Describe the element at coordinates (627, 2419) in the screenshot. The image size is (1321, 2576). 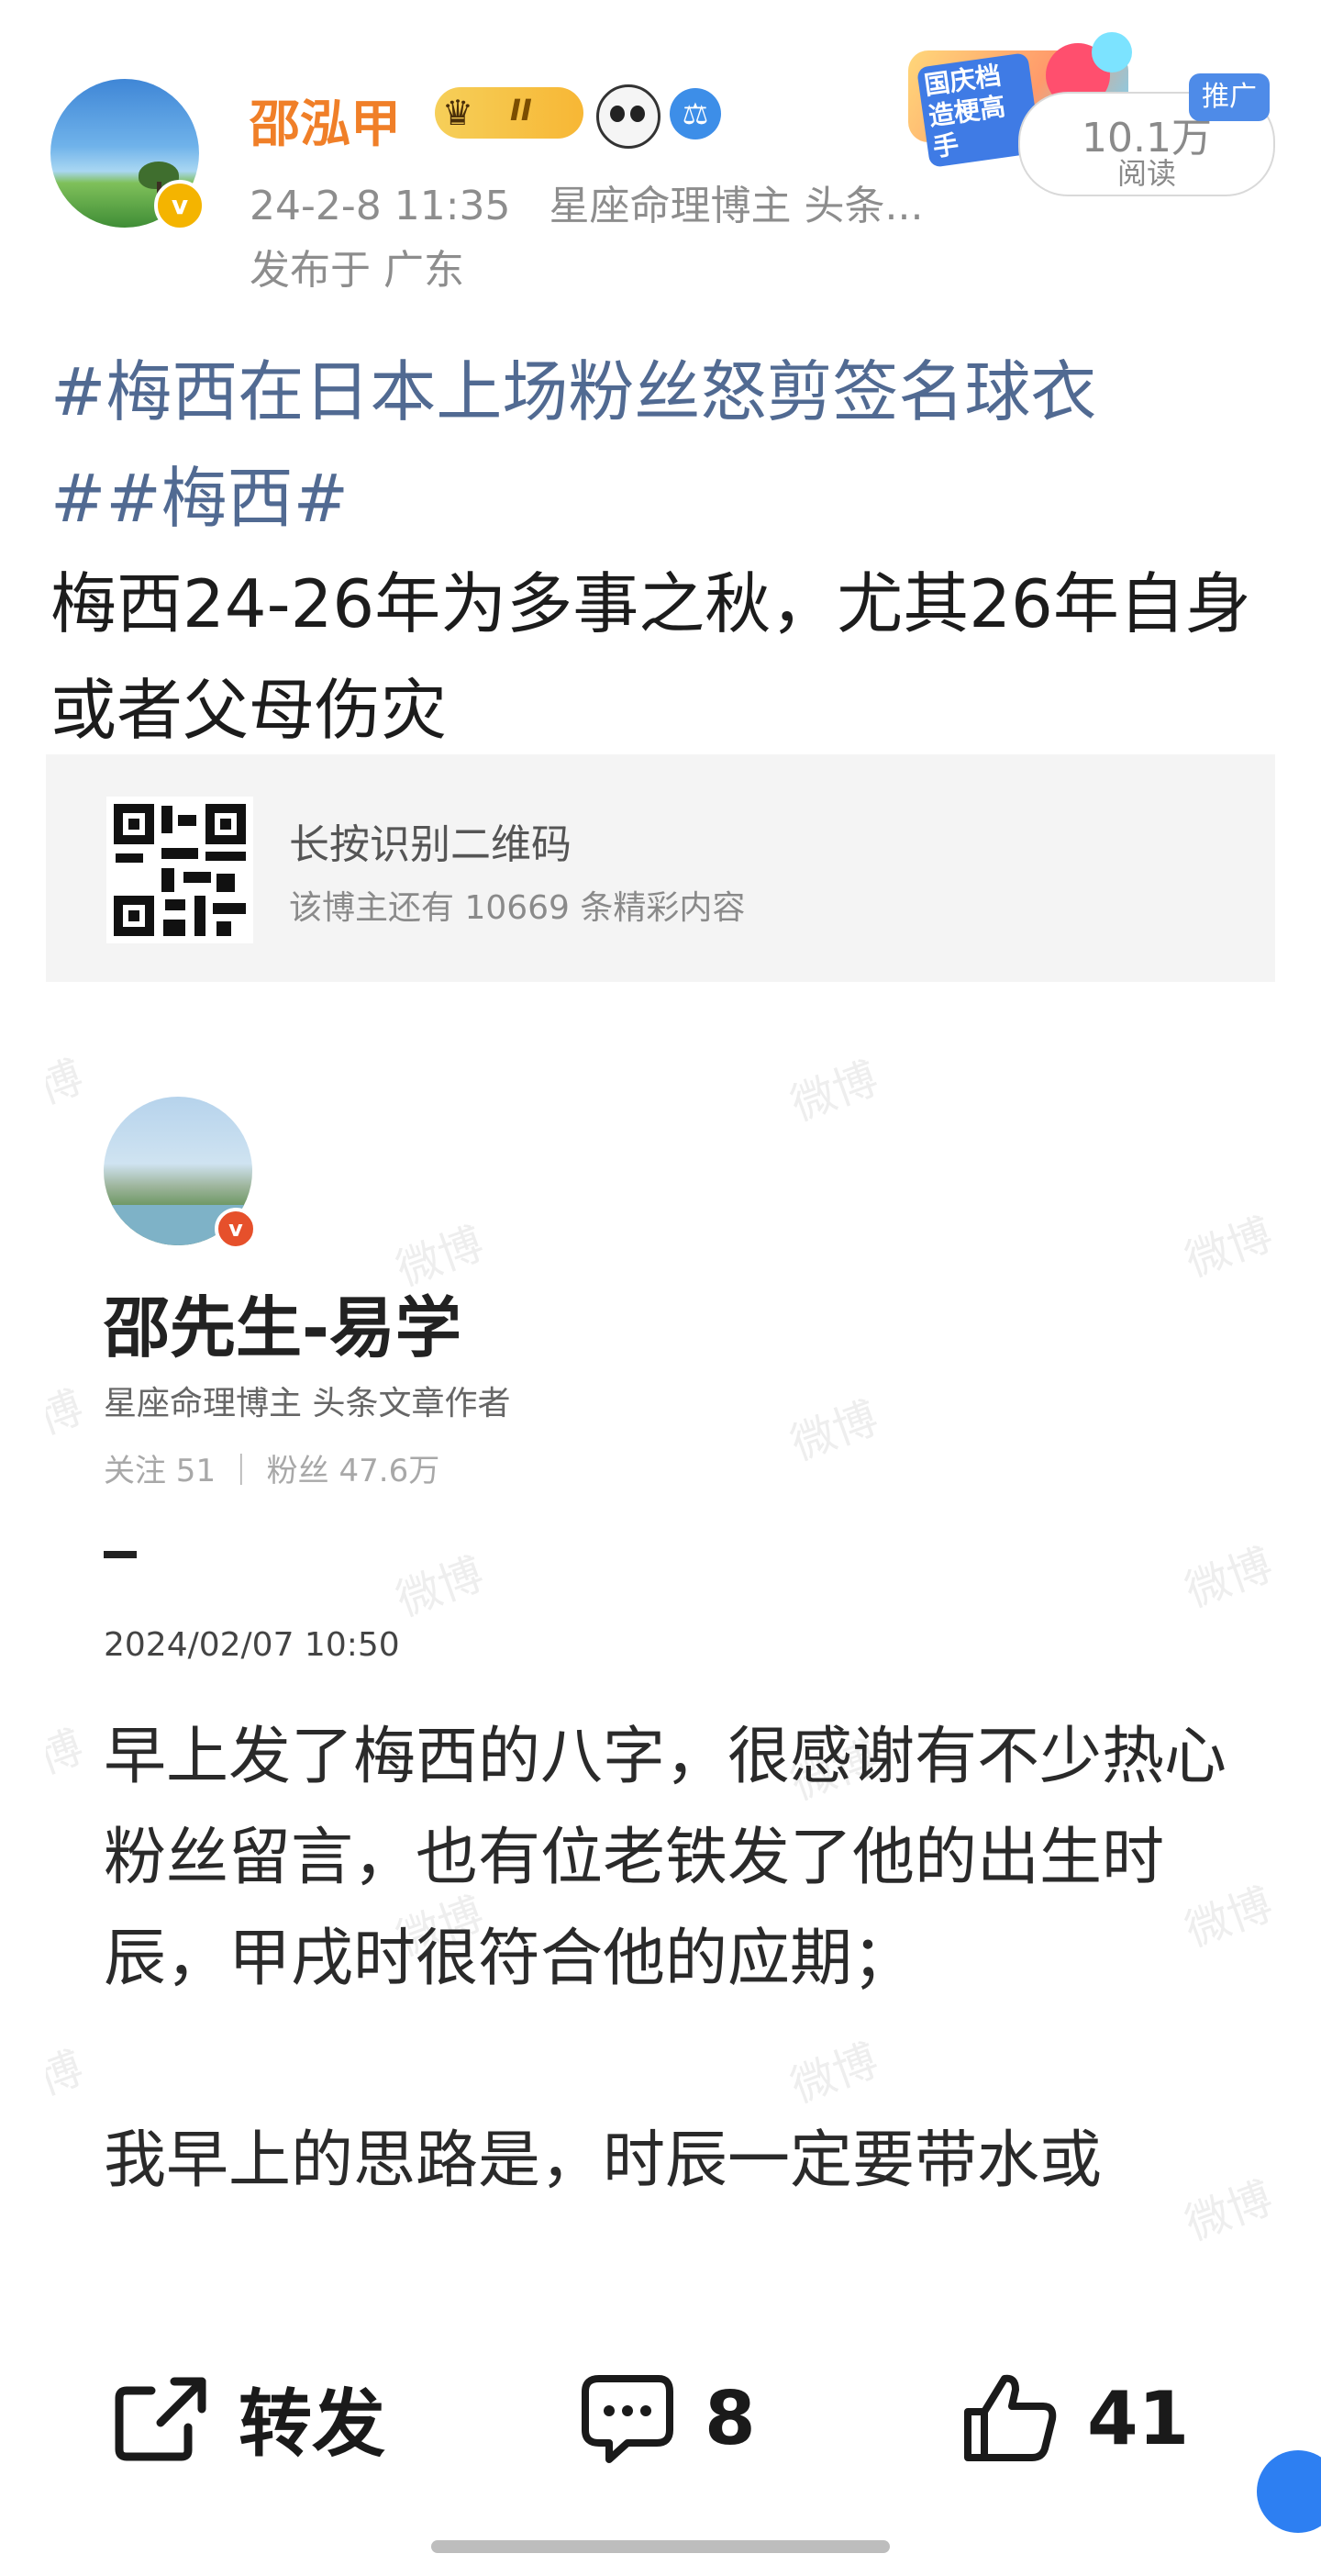
I see `comment-bubble-icon` at that location.